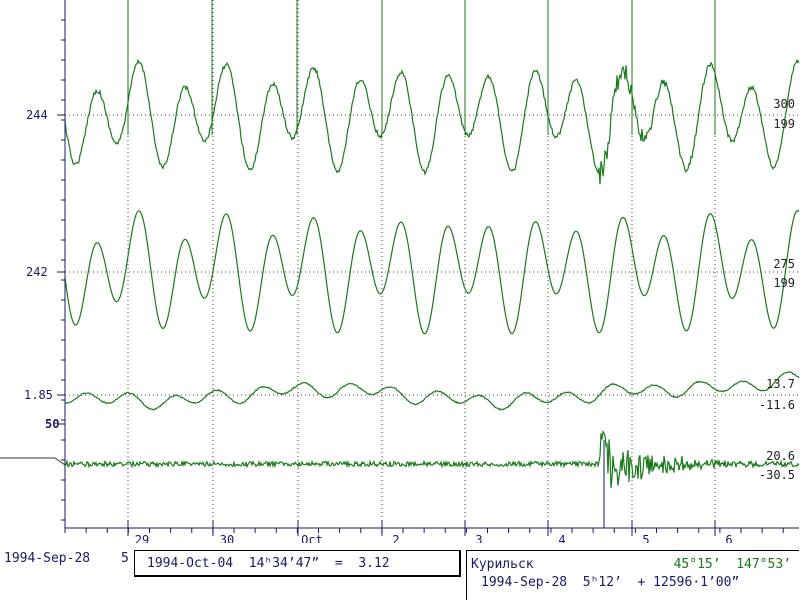 This screenshot has width=800, height=600. What do you see at coordinates (732, 564) in the screenshot?
I see `station-coordinates: 45°15’ 147°53’` at bounding box center [732, 564].